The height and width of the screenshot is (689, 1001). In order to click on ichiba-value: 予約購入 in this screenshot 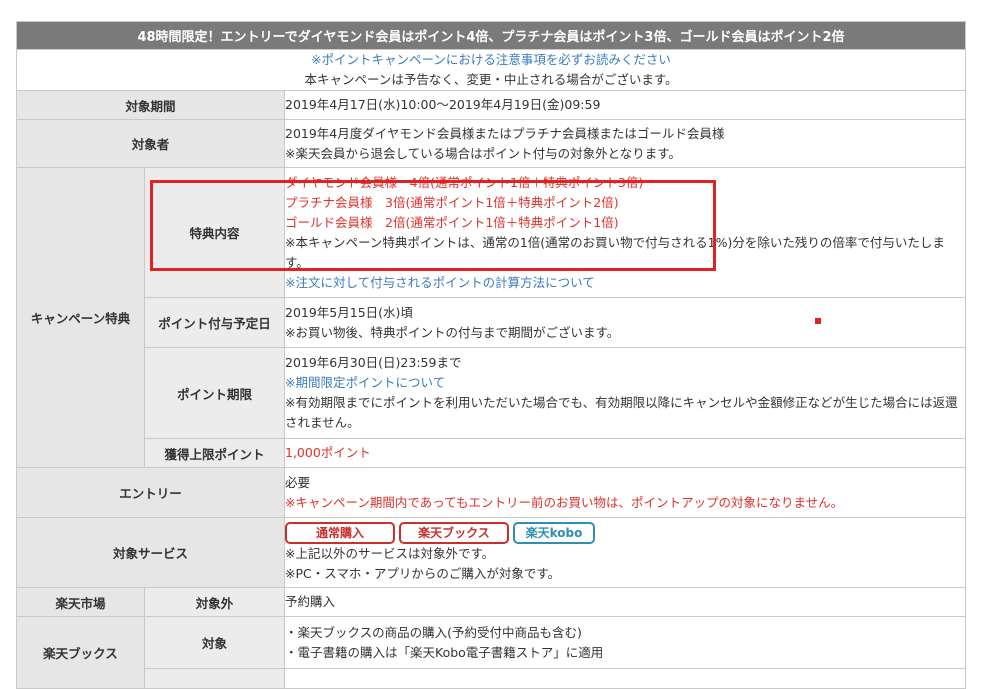, I will do `click(625, 602)`.